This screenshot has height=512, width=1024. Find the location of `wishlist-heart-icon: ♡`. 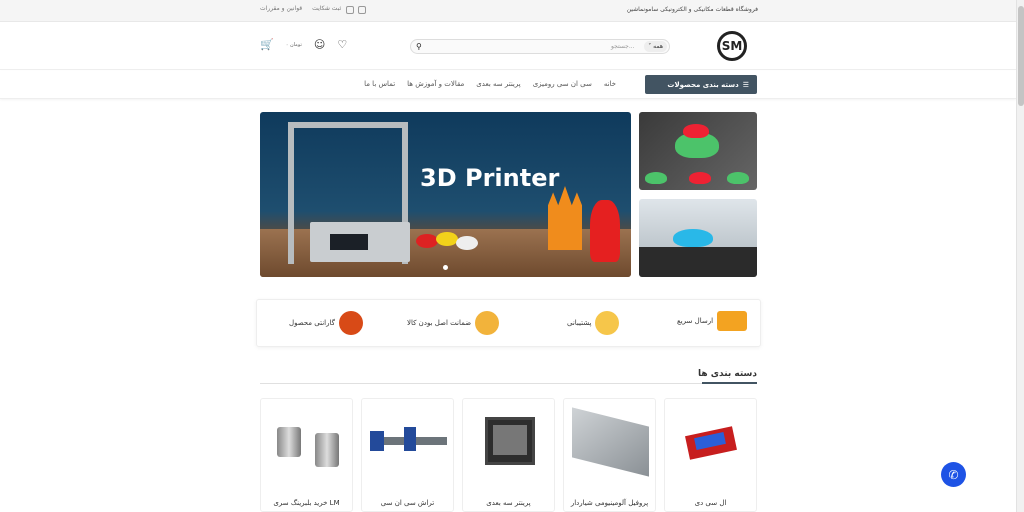

wishlist-heart-icon: ♡ is located at coordinates (342, 44).